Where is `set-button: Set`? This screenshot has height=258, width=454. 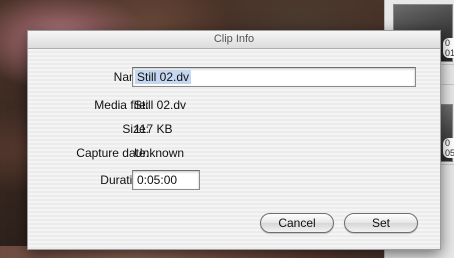 set-button: Set is located at coordinates (381, 223).